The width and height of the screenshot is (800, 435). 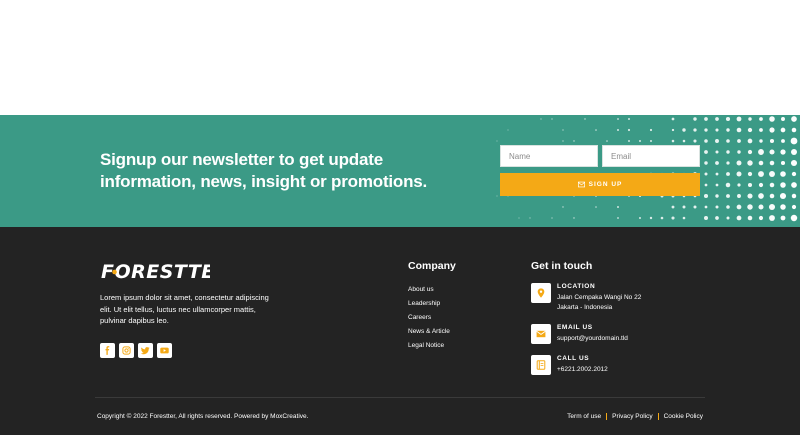 I want to click on social-links, so click(x=136, y=350).